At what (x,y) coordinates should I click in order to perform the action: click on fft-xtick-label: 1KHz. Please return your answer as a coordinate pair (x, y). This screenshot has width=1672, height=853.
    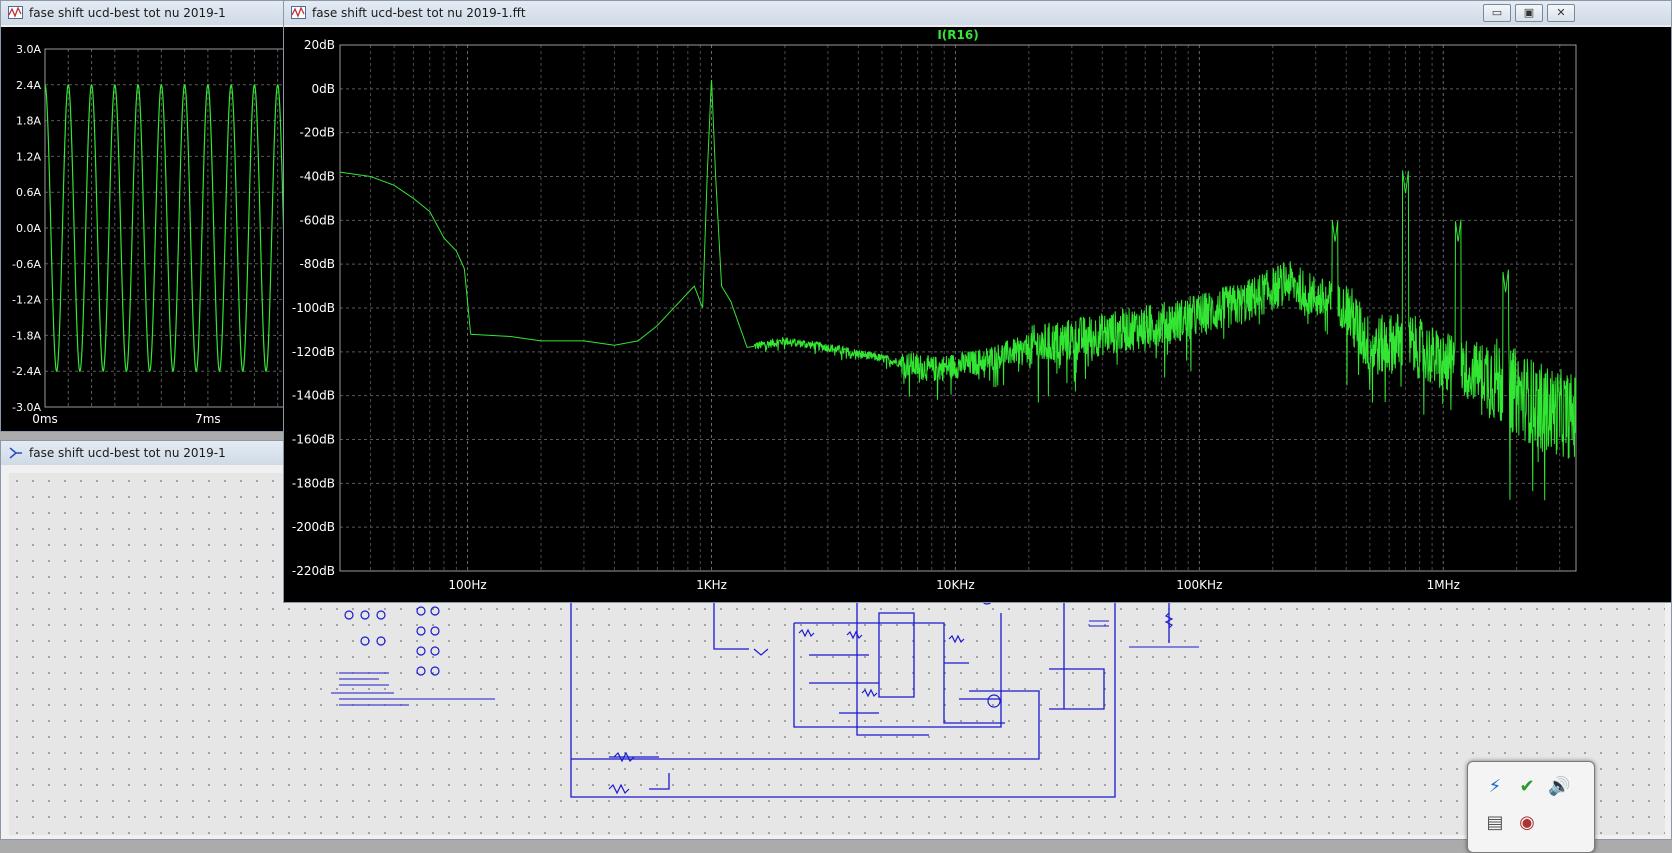
    Looking at the image, I should click on (711, 585).